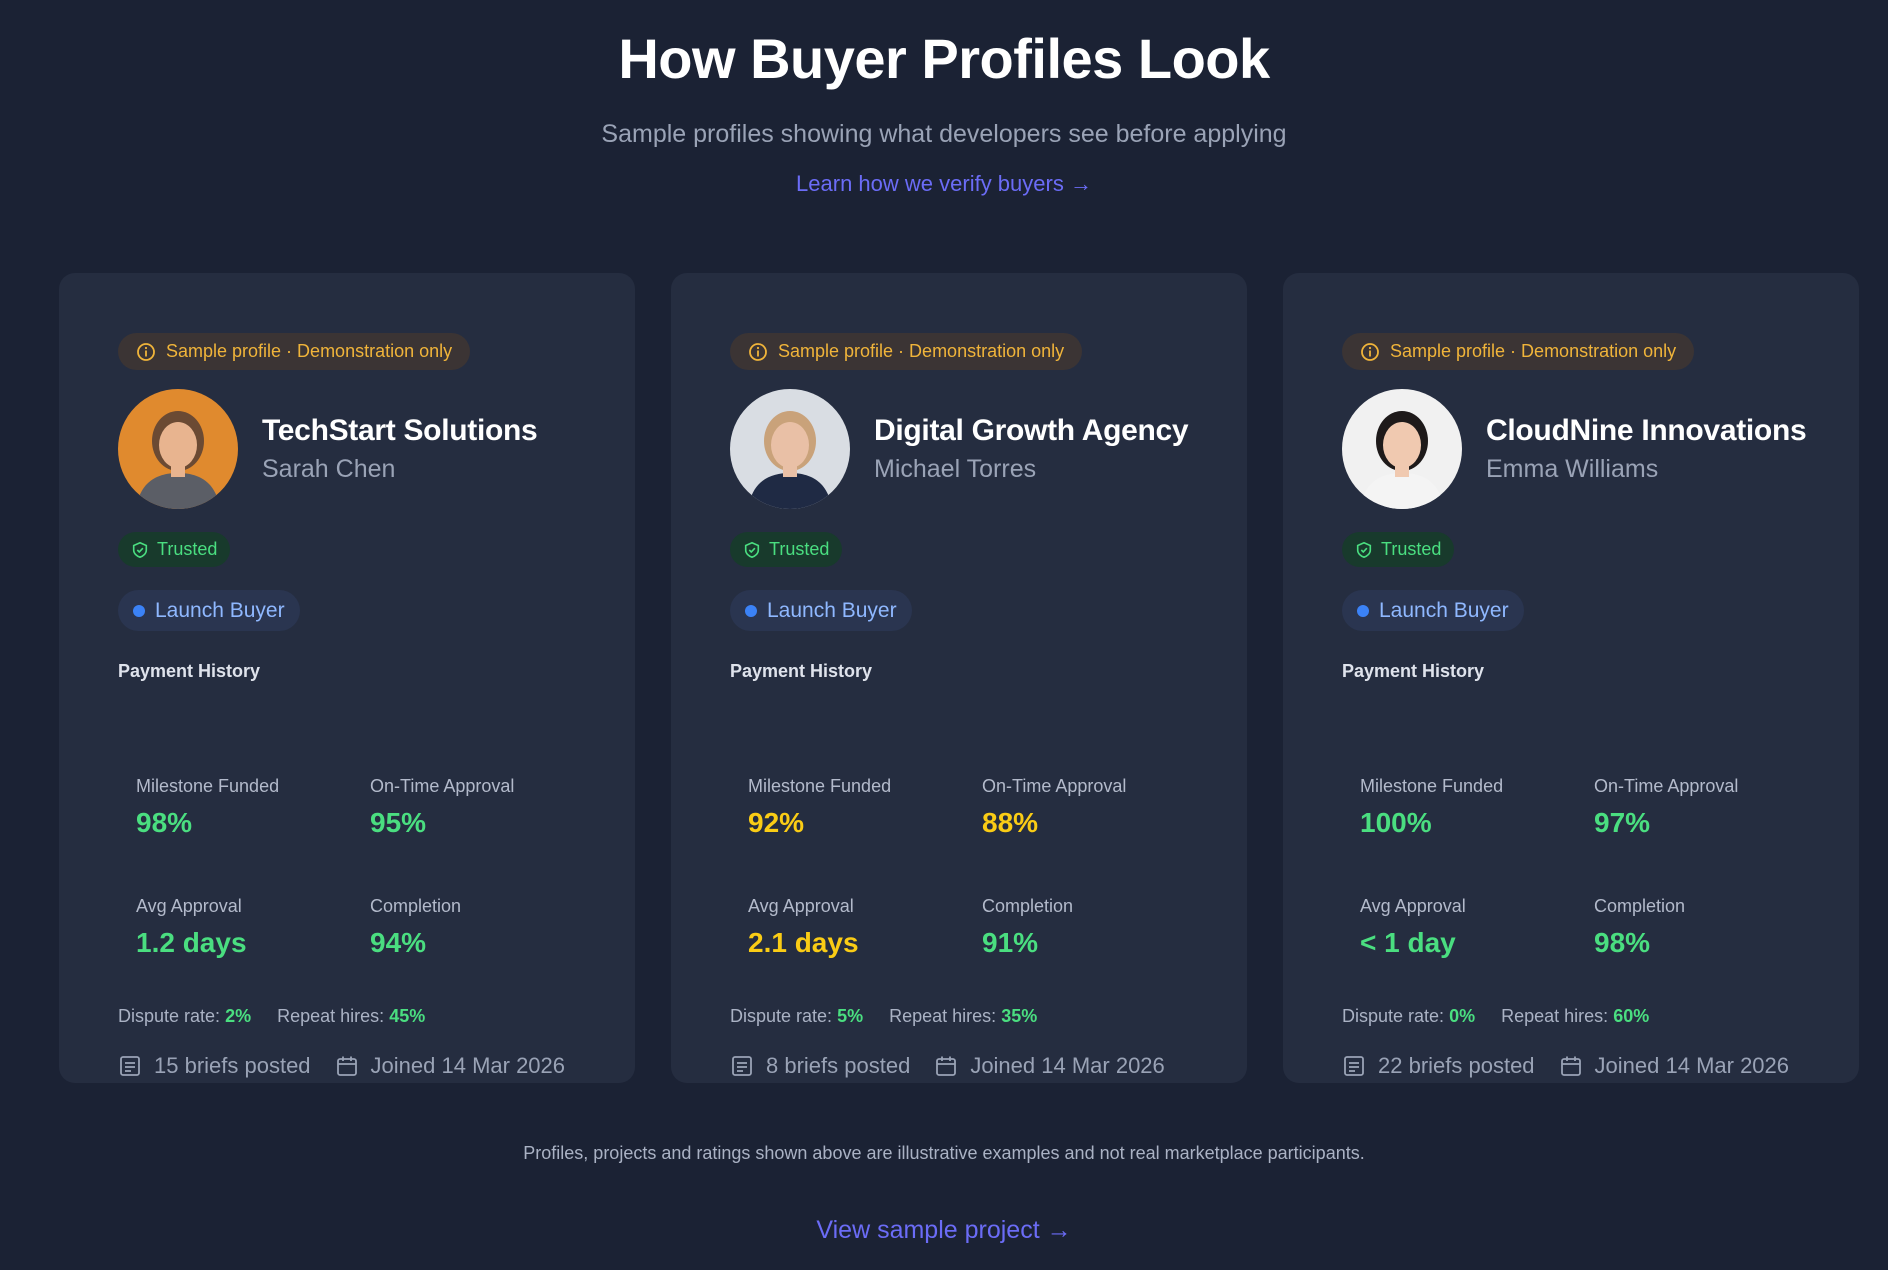 The width and height of the screenshot is (1888, 1270). I want to click on company-name: CloudNine Innovations, so click(1646, 430).